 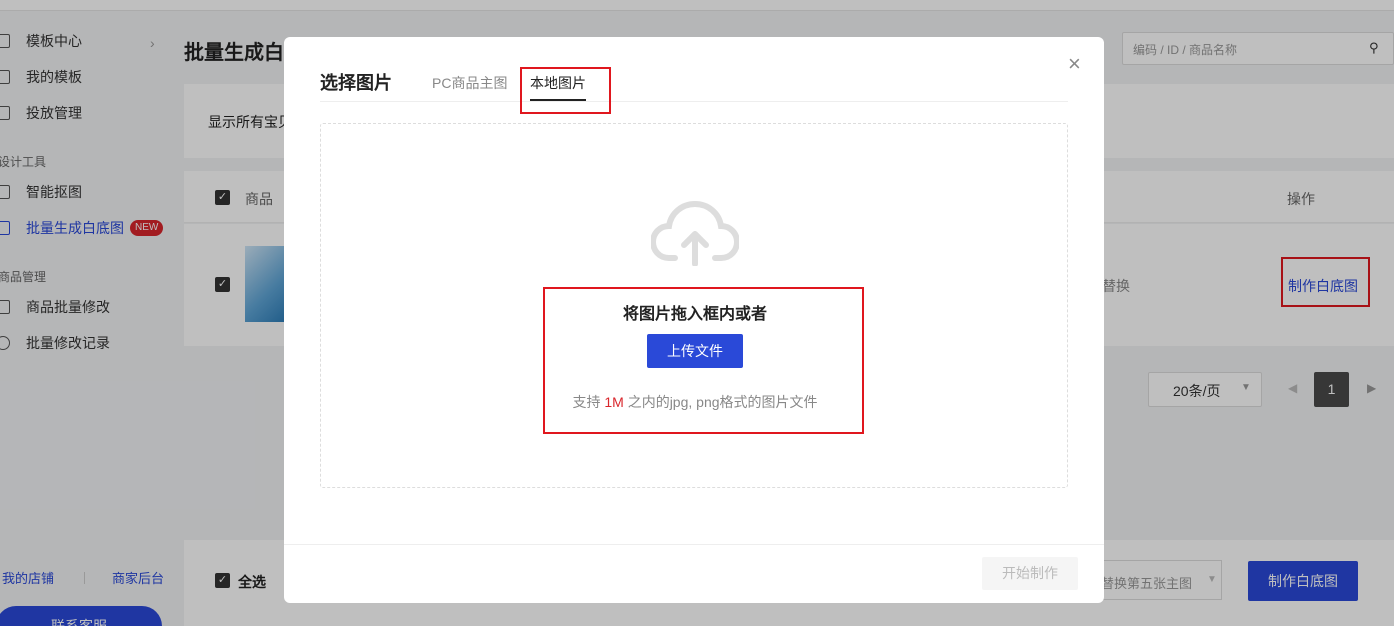 I want to click on highlight-box-upload, so click(x=703, y=360).